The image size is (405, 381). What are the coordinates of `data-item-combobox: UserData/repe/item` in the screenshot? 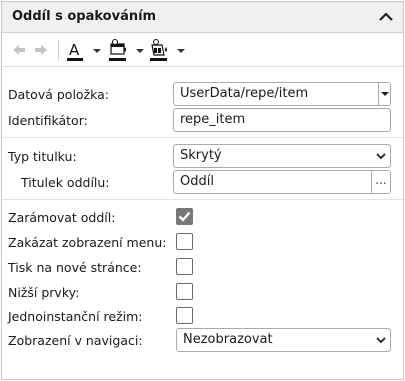 It's located at (282, 94).